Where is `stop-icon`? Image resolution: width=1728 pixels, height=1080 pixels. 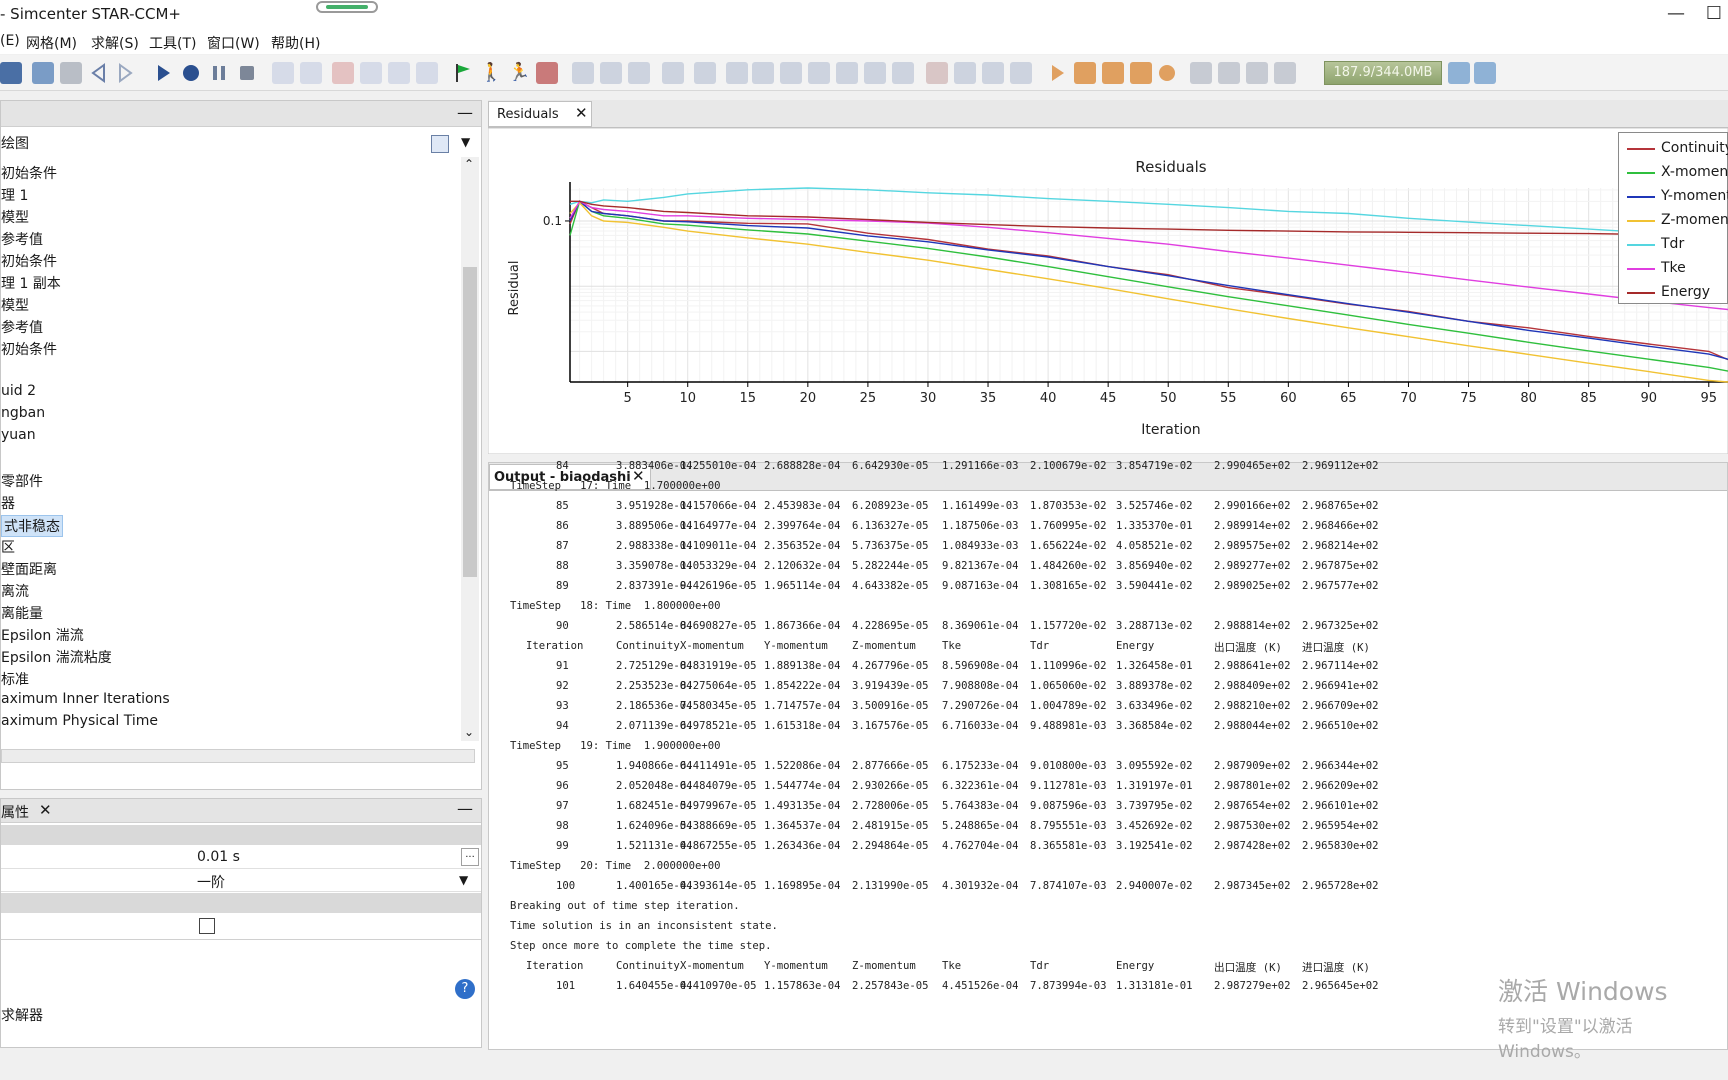 stop-icon is located at coordinates (247, 73).